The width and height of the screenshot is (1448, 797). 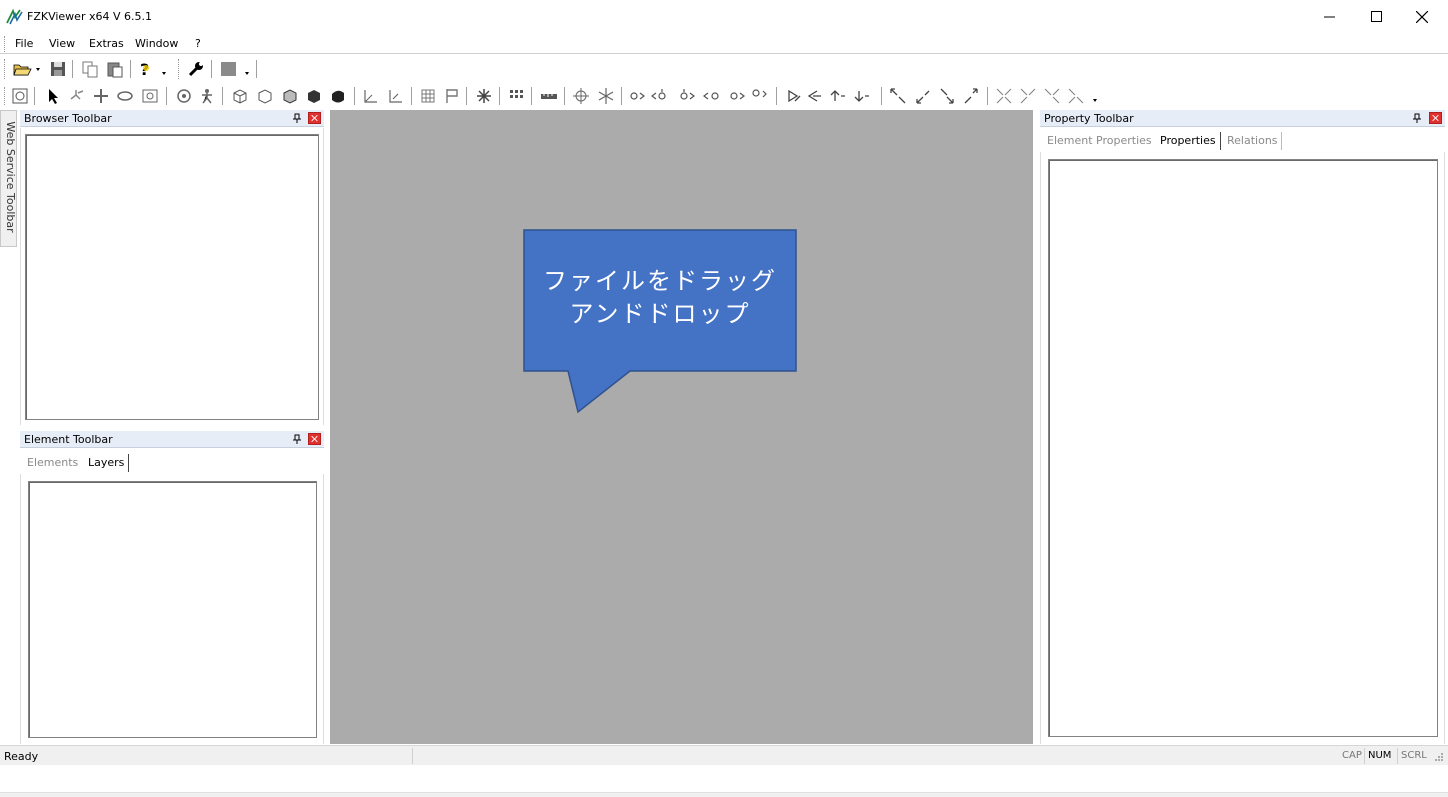 I want to click on title-bar: FZKViewer x64 V 6.5.1, so click(x=724, y=16).